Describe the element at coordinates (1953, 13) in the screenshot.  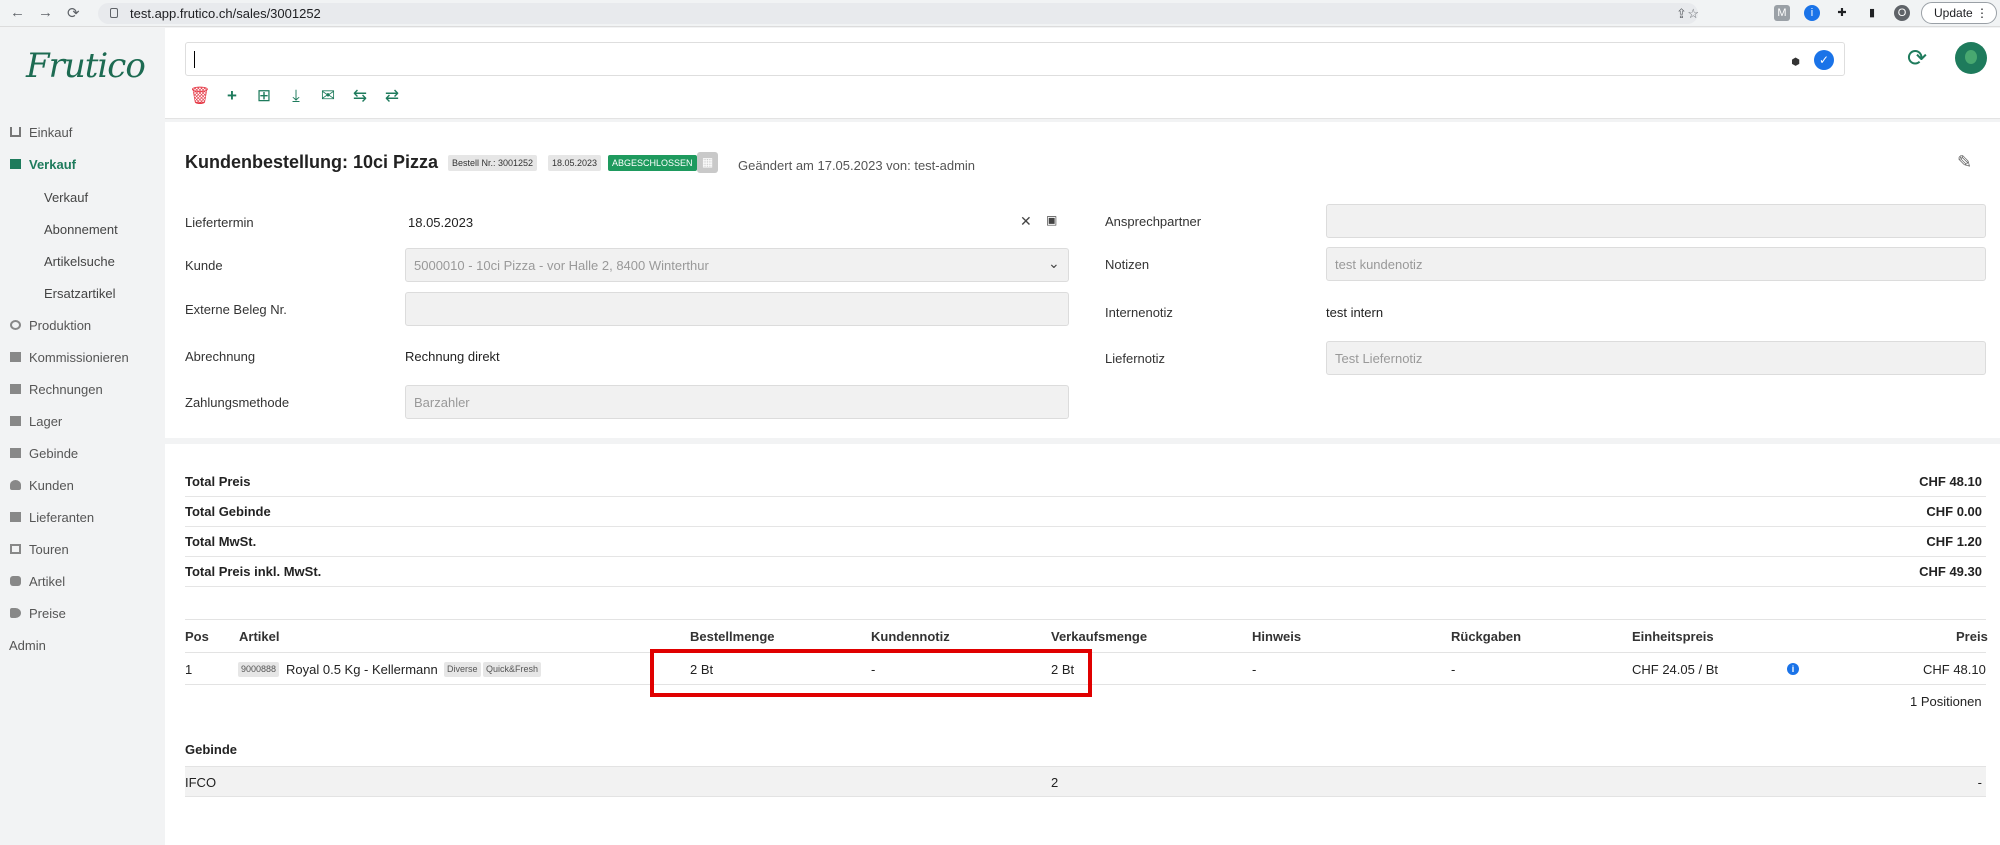
I see `update-label: Update` at that location.